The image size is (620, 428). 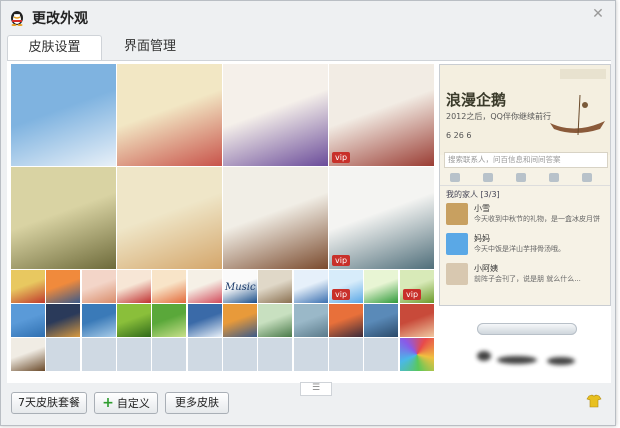 What do you see at coordinates (28, 320) in the screenshot?
I see `skin-thumbnail-blue-sky` at bounding box center [28, 320].